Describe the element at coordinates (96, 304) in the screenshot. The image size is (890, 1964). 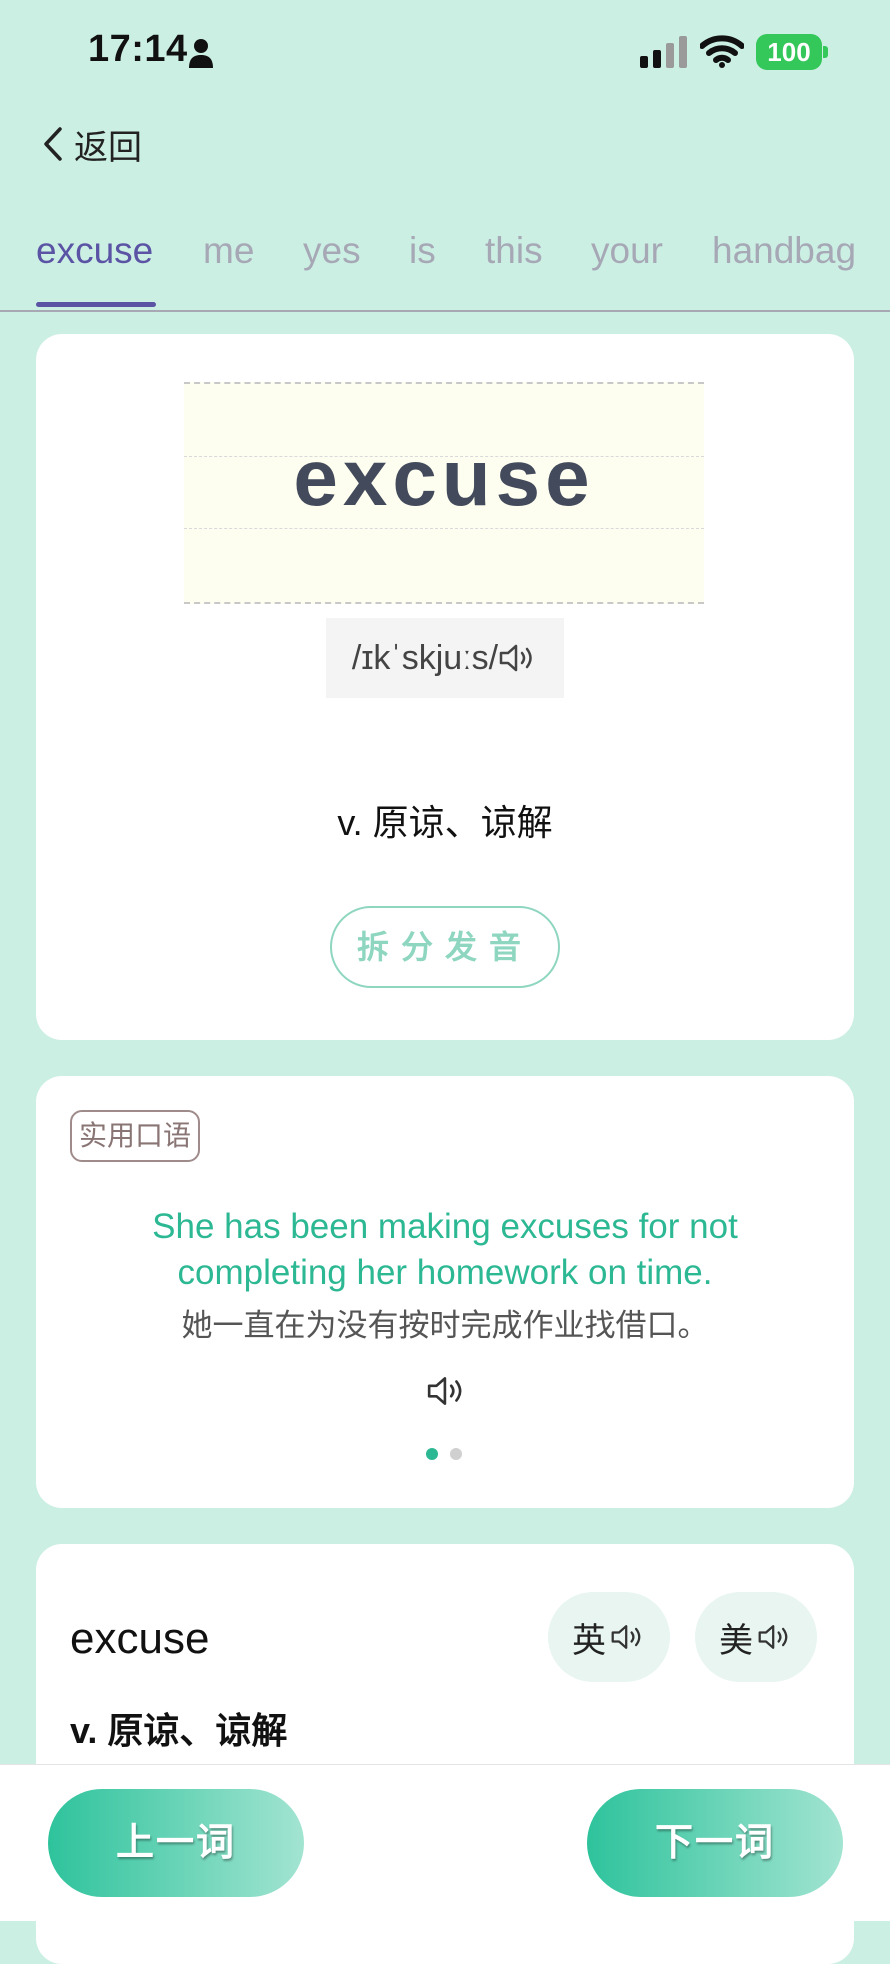
I see `active-tab-indicator` at that location.